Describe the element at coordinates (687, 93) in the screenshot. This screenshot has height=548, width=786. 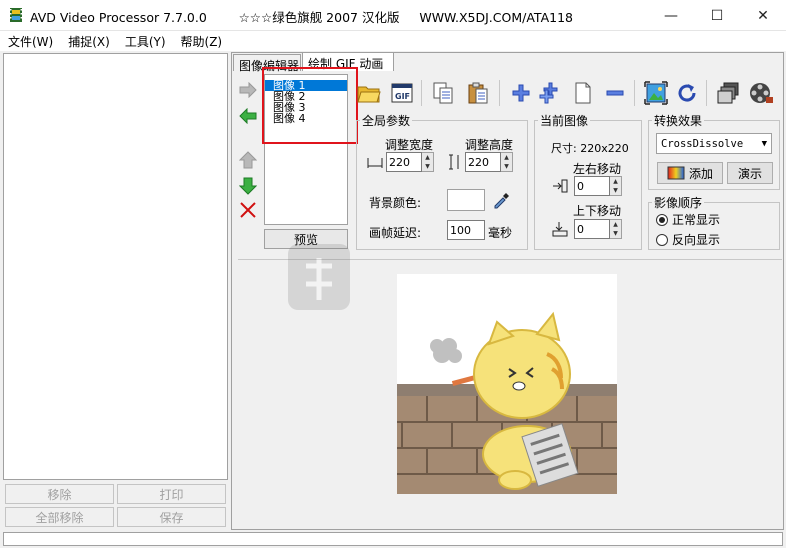
I see `rotate-icon` at that location.